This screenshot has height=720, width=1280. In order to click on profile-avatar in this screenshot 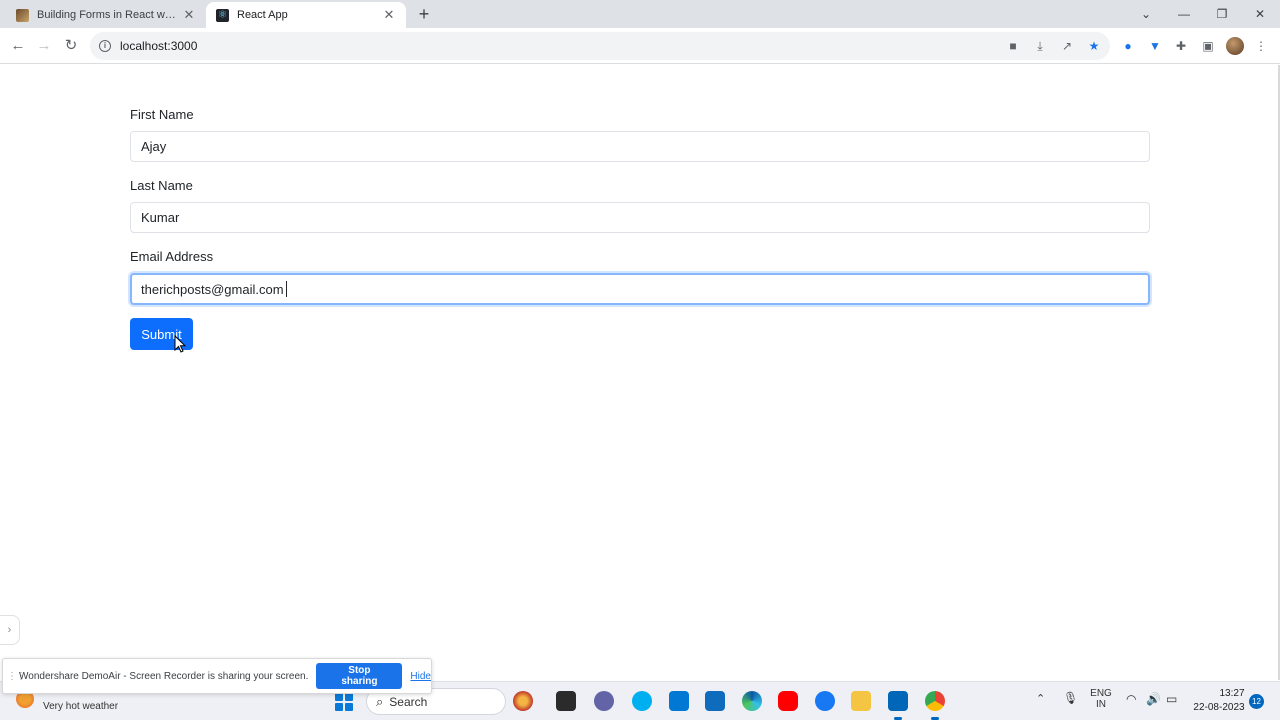, I will do `click(1235, 46)`.